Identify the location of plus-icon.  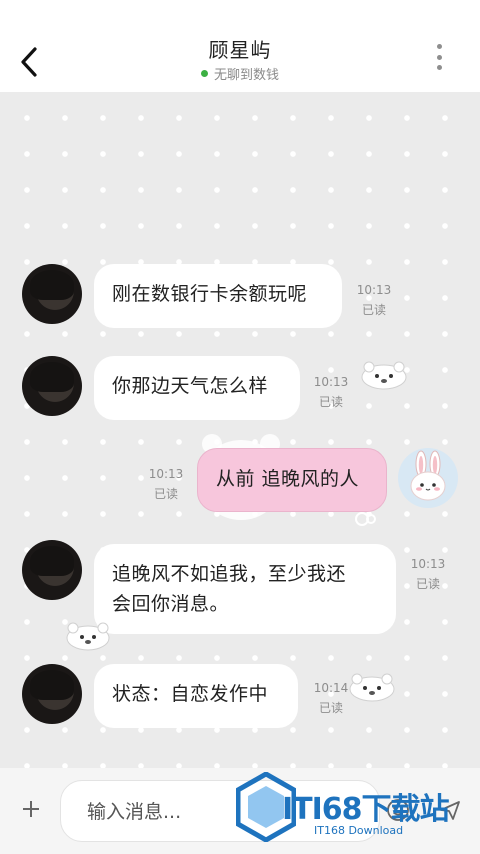
(31, 809).